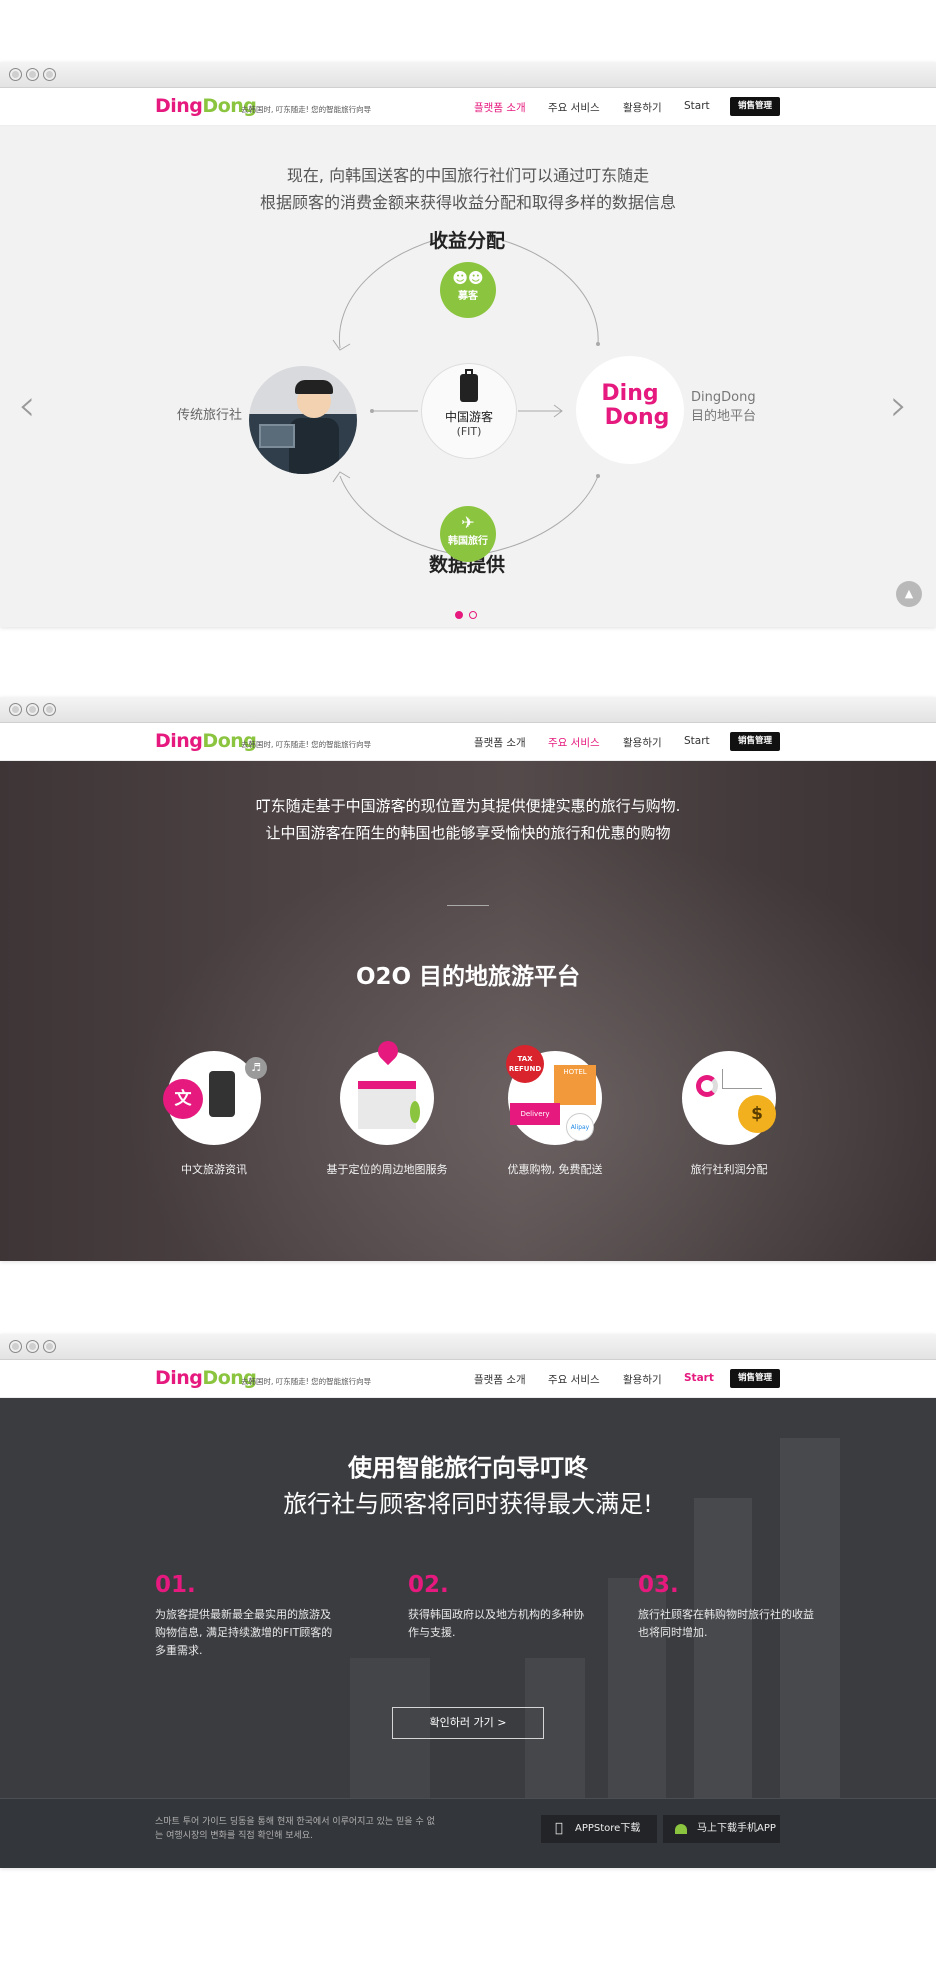  I want to click on speaker-icon: ♬, so click(256, 1068).